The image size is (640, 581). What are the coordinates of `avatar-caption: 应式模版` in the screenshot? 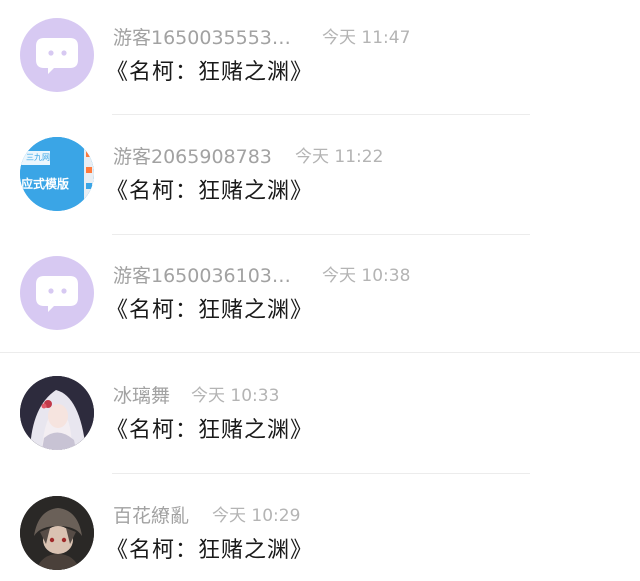 It's located at (45, 184).